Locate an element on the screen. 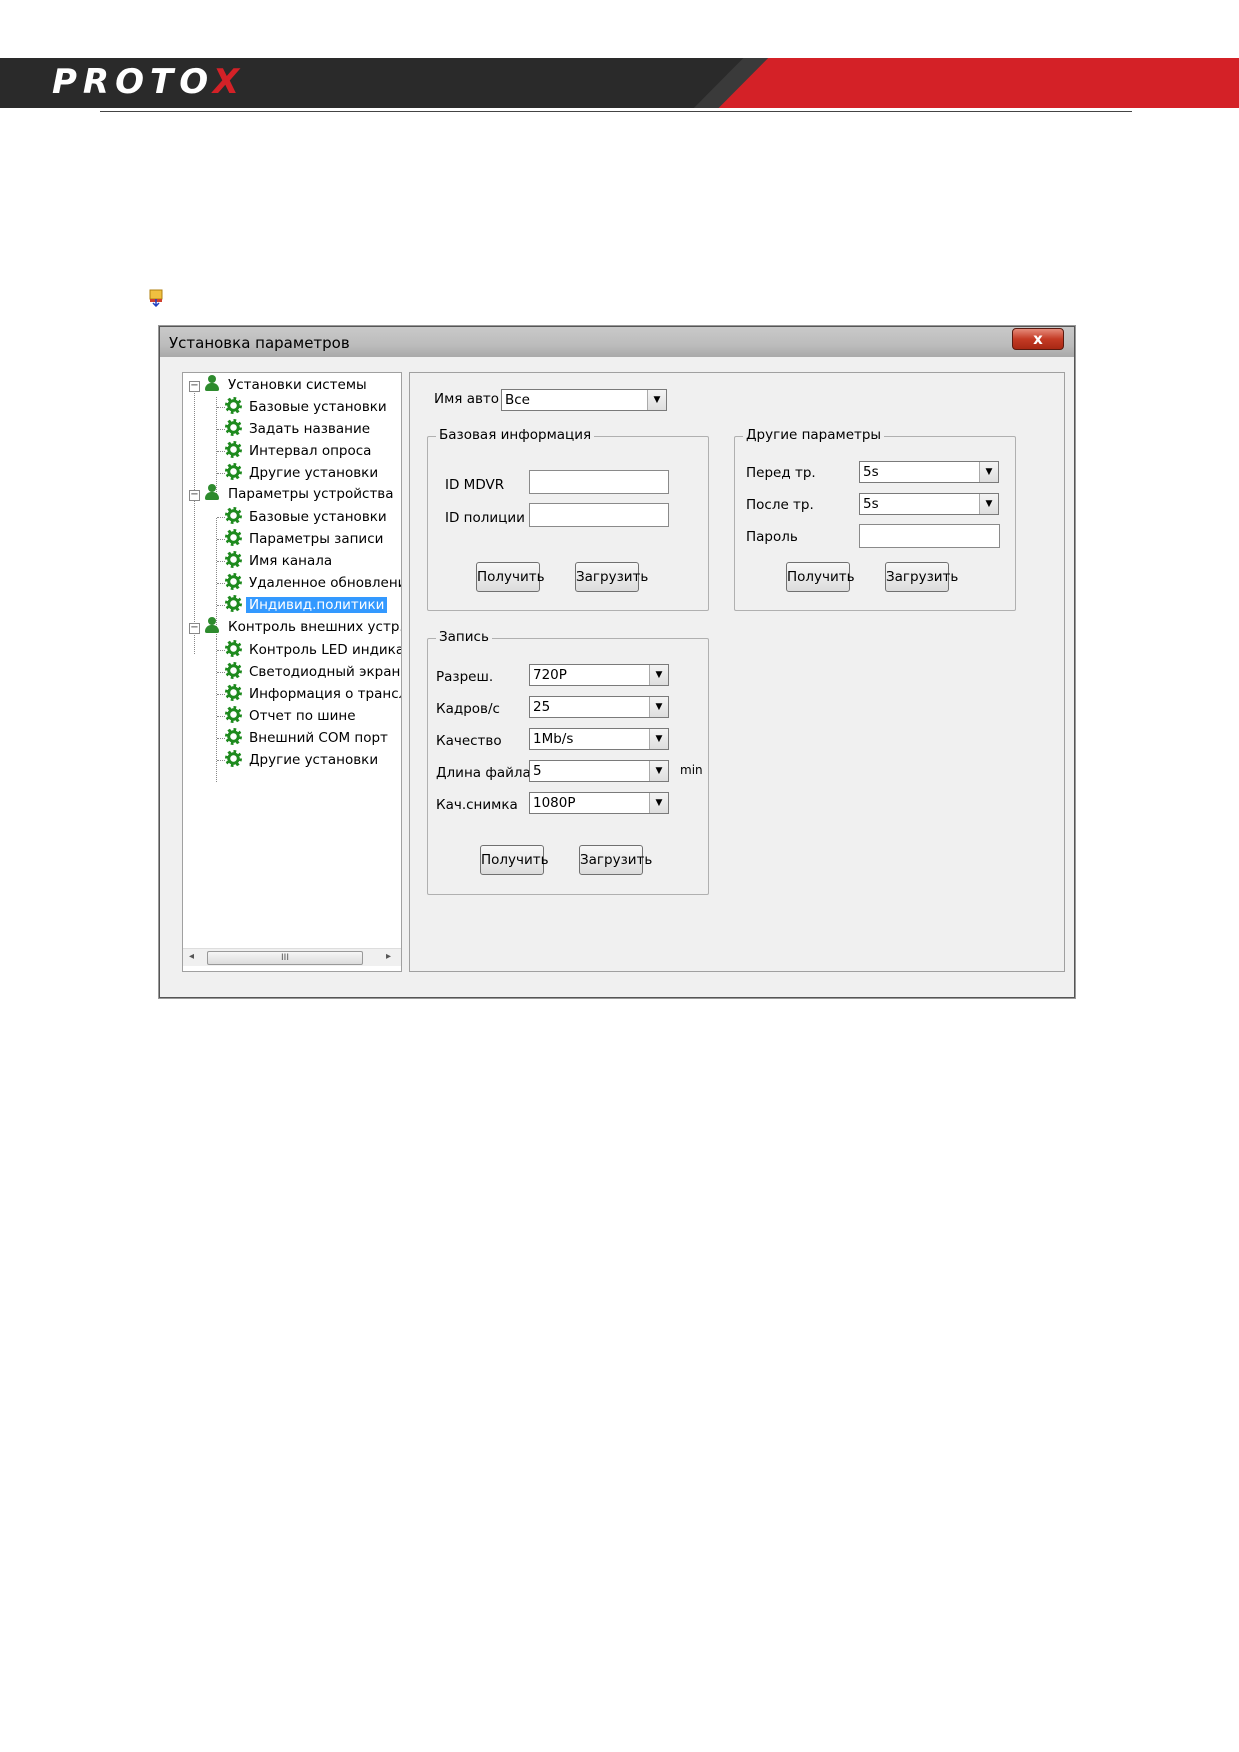 Image resolution: width=1239 pixels, height=1752 pixels. quality-label: Качество is located at coordinates (469, 741).